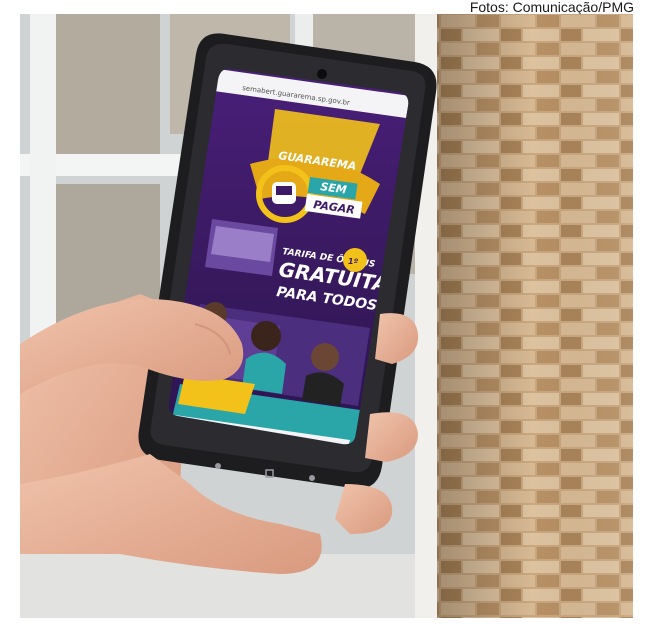 This screenshot has width=652, height=630. I want to click on photo-credit: Fotos: Comunicação/PMG, so click(551, 7).